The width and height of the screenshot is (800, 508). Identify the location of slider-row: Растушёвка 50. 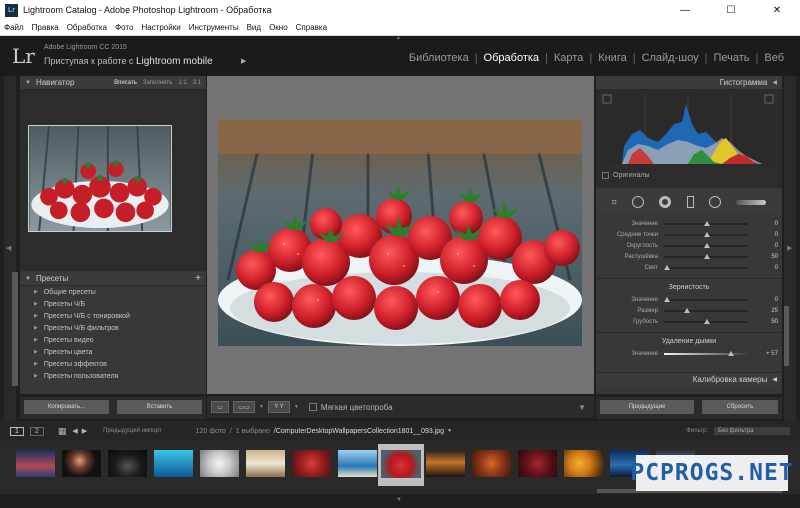
(689, 256).